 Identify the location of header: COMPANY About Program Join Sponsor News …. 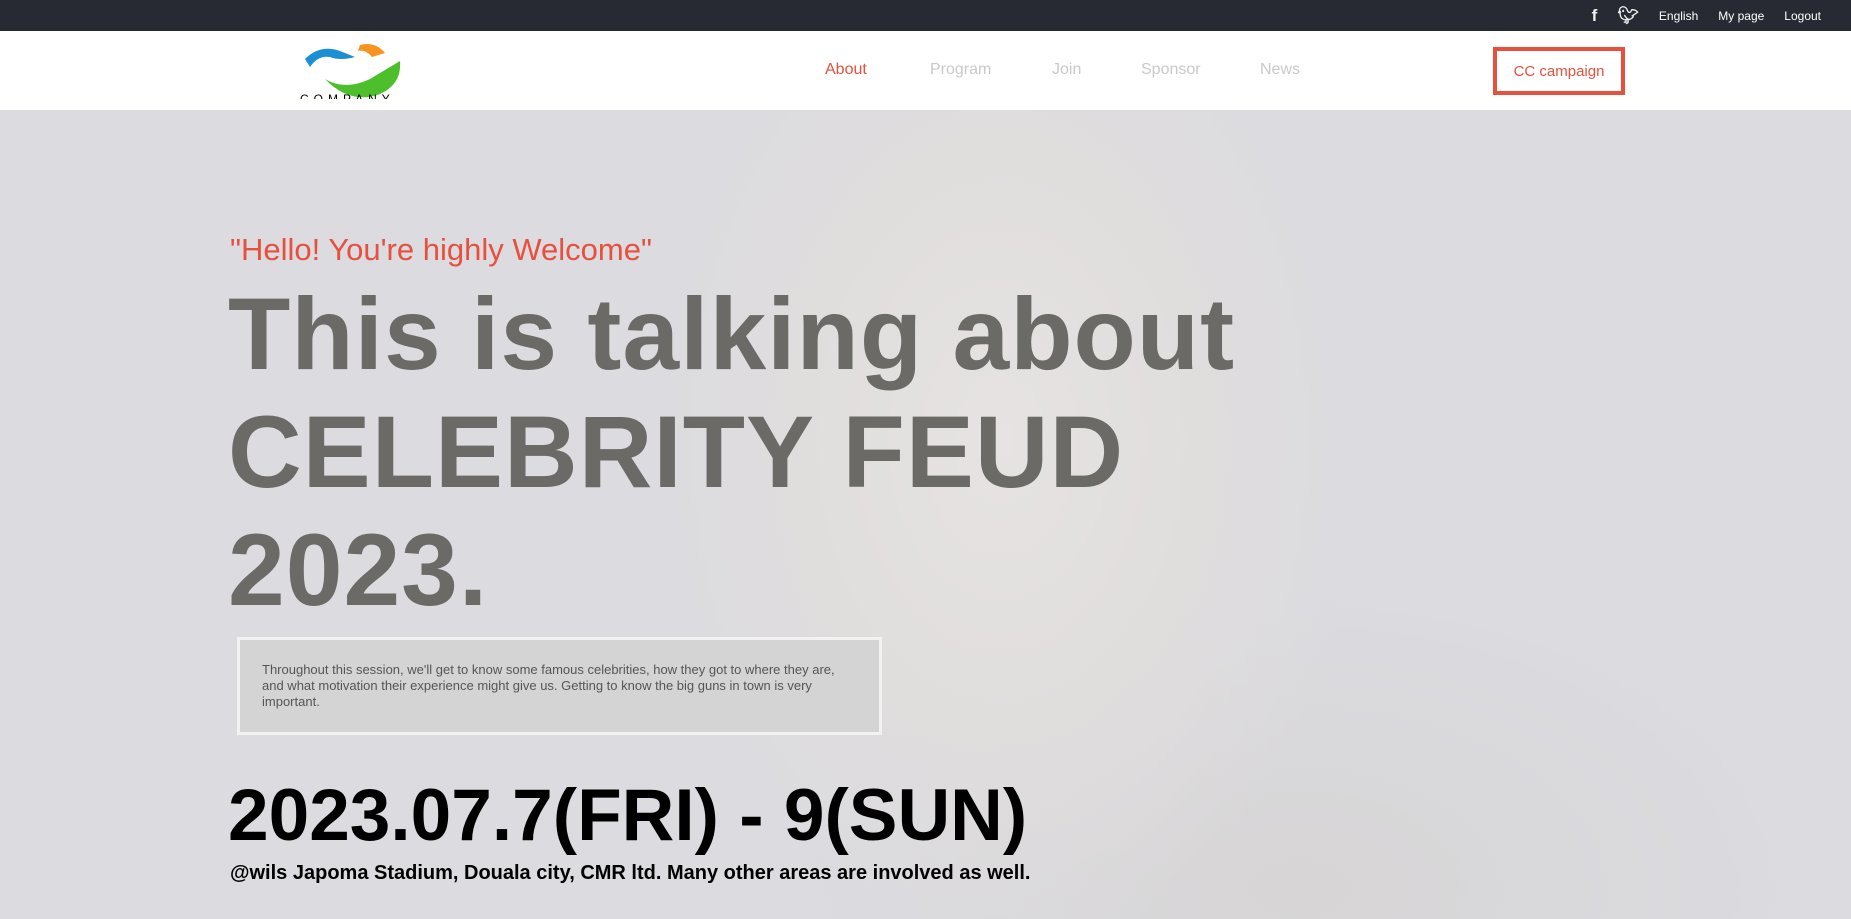
(925, 70).